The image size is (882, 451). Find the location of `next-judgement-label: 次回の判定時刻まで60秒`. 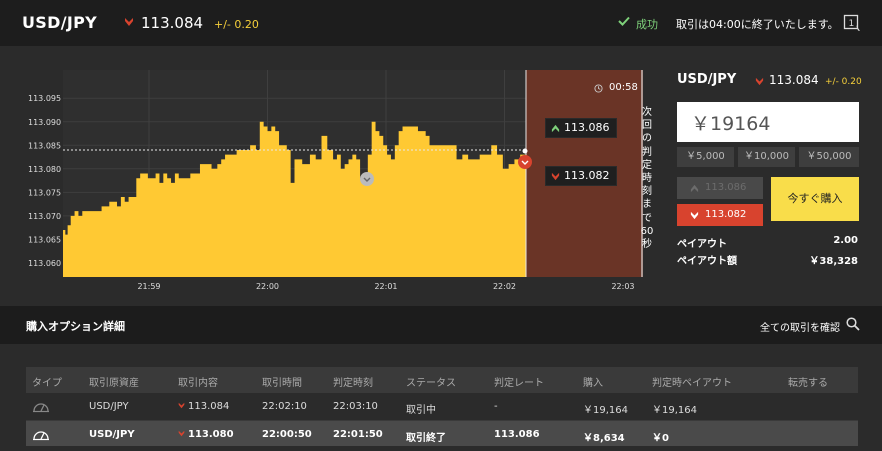

next-judgement-label: 次回の判定時刻まで60秒 is located at coordinates (647, 179).